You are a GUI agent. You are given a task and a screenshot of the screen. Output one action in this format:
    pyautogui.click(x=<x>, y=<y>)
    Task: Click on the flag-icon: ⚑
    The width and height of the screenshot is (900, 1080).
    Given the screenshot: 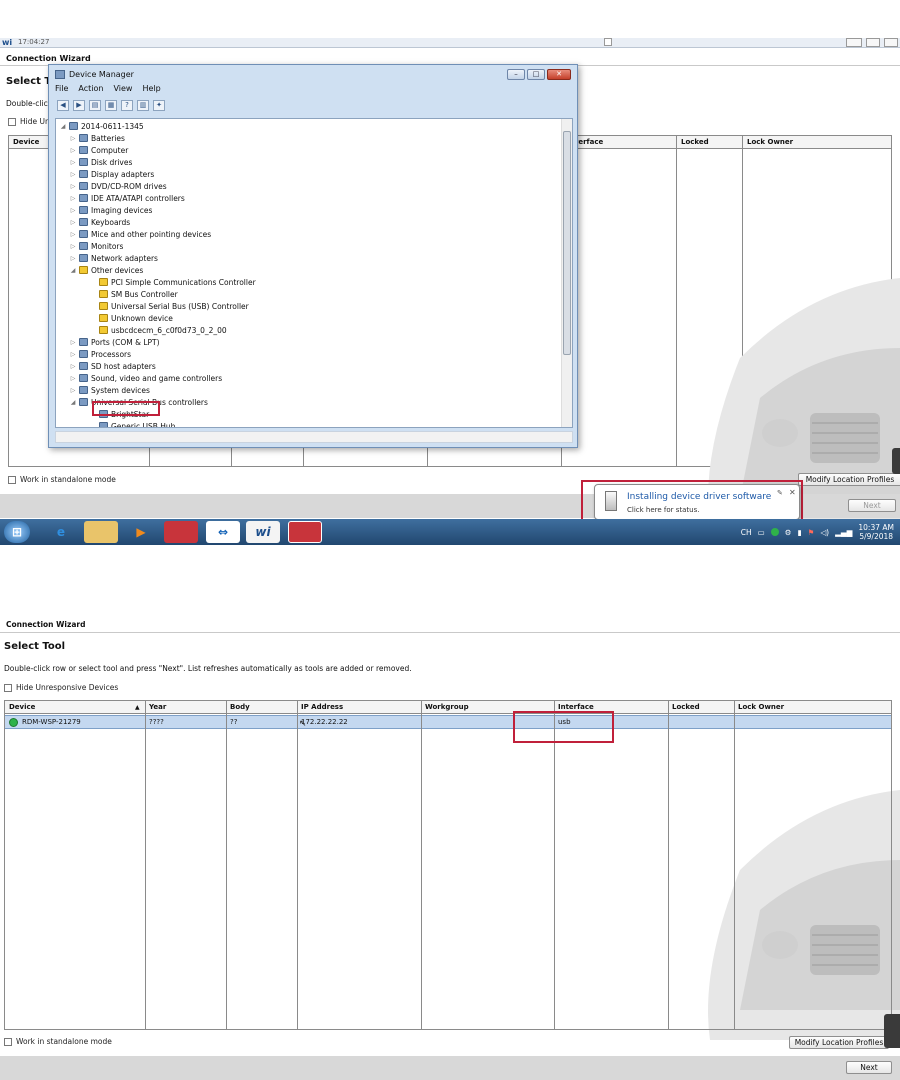 What is the action you would take?
    pyautogui.click(x=811, y=532)
    